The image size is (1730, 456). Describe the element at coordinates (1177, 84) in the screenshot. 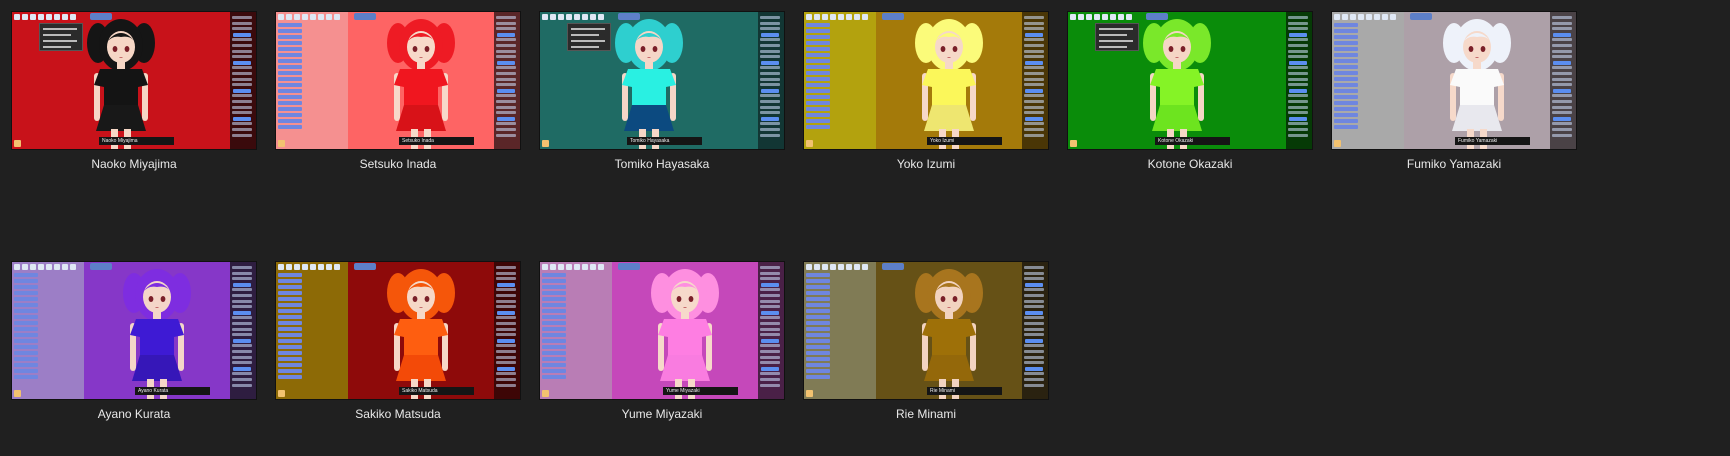

I see `character-figure` at that location.